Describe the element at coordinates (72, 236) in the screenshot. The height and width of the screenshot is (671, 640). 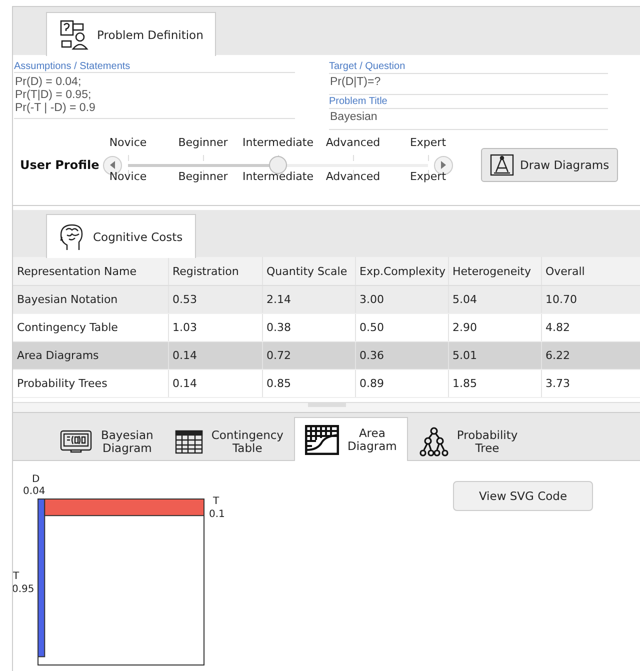
I see `head-icon` at that location.